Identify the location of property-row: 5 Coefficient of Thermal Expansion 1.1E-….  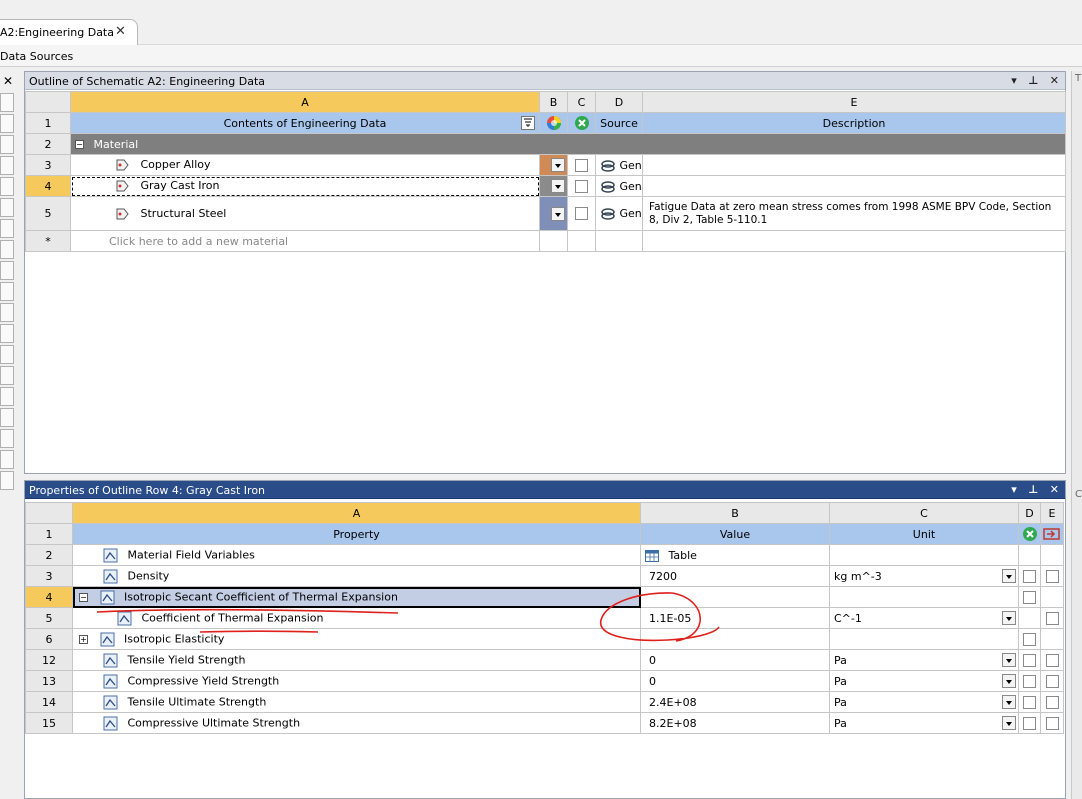
(544, 618).